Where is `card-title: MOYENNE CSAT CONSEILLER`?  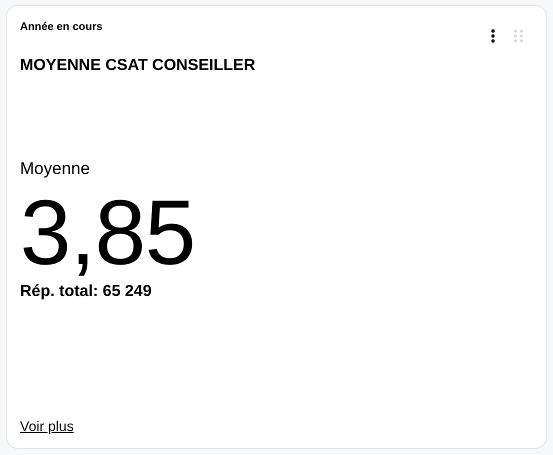 card-title: MOYENNE CSAT CONSEILLER is located at coordinates (138, 66).